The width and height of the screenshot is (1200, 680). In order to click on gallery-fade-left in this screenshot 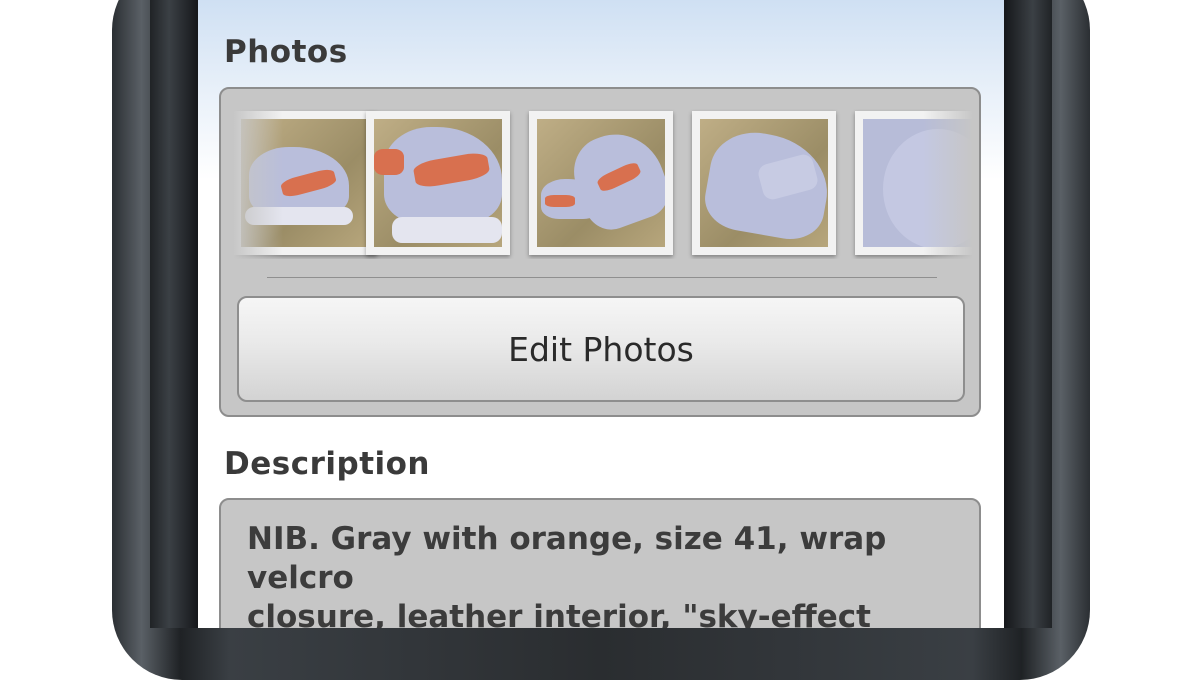, I will do `click(258, 184)`.